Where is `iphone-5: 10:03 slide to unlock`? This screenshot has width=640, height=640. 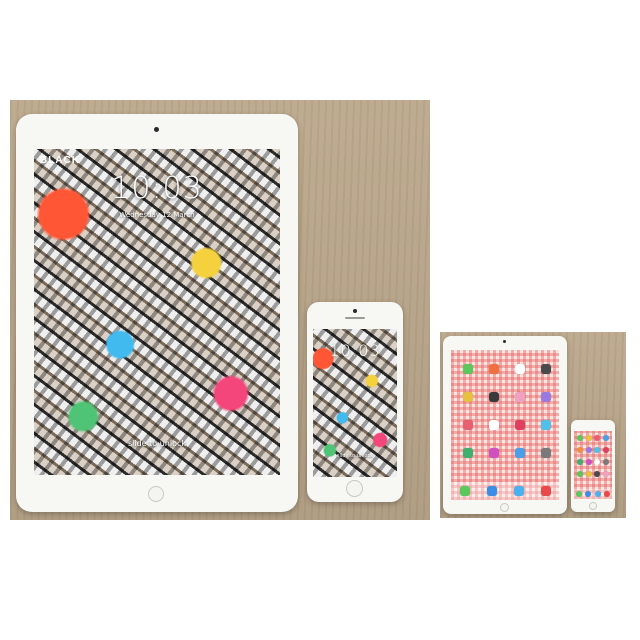 iphone-5: 10:03 slide to unlock is located at coordinates (355, 402).